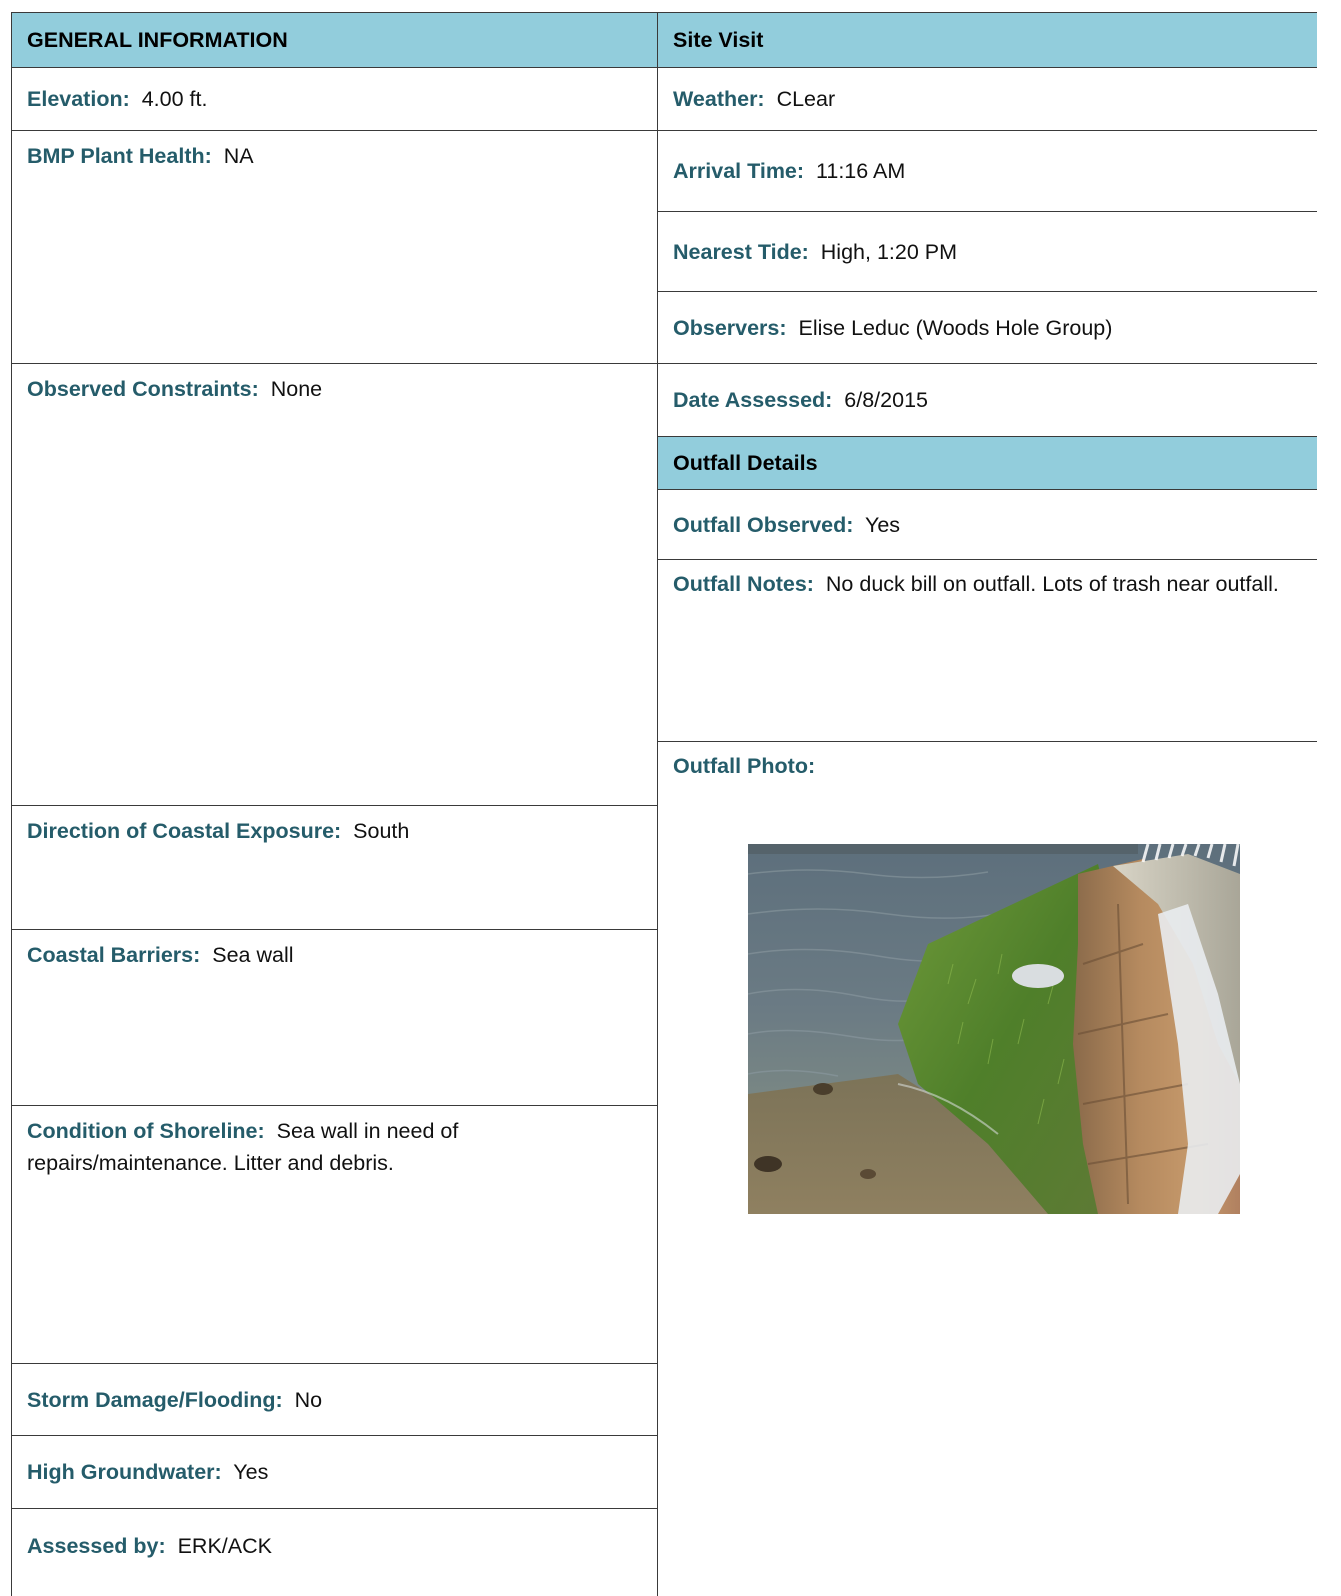  I want to click on arrival-time-label: Arrival Time:, so click(739, 171).